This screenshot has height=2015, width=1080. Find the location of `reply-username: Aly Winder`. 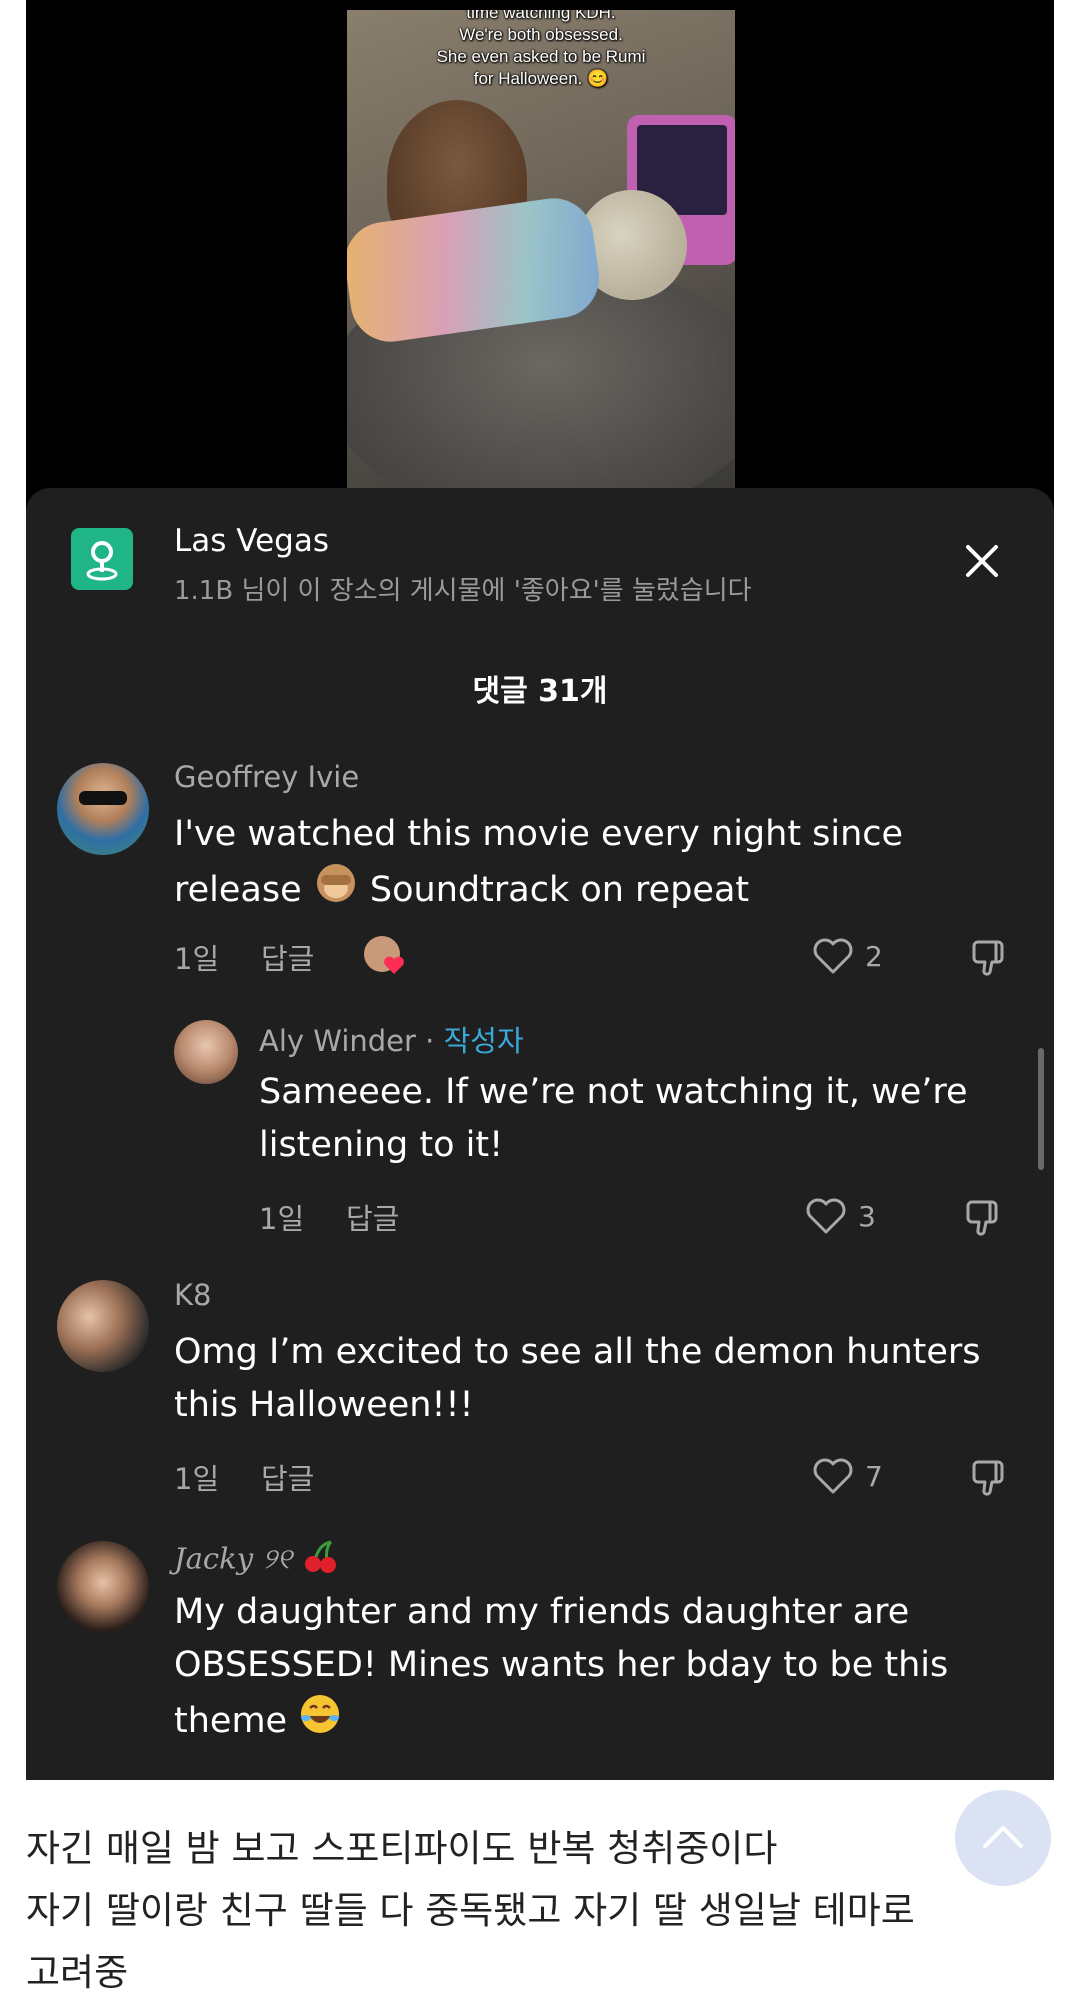

reply-username: Aly Winder is located at coordinates (337, 1041).